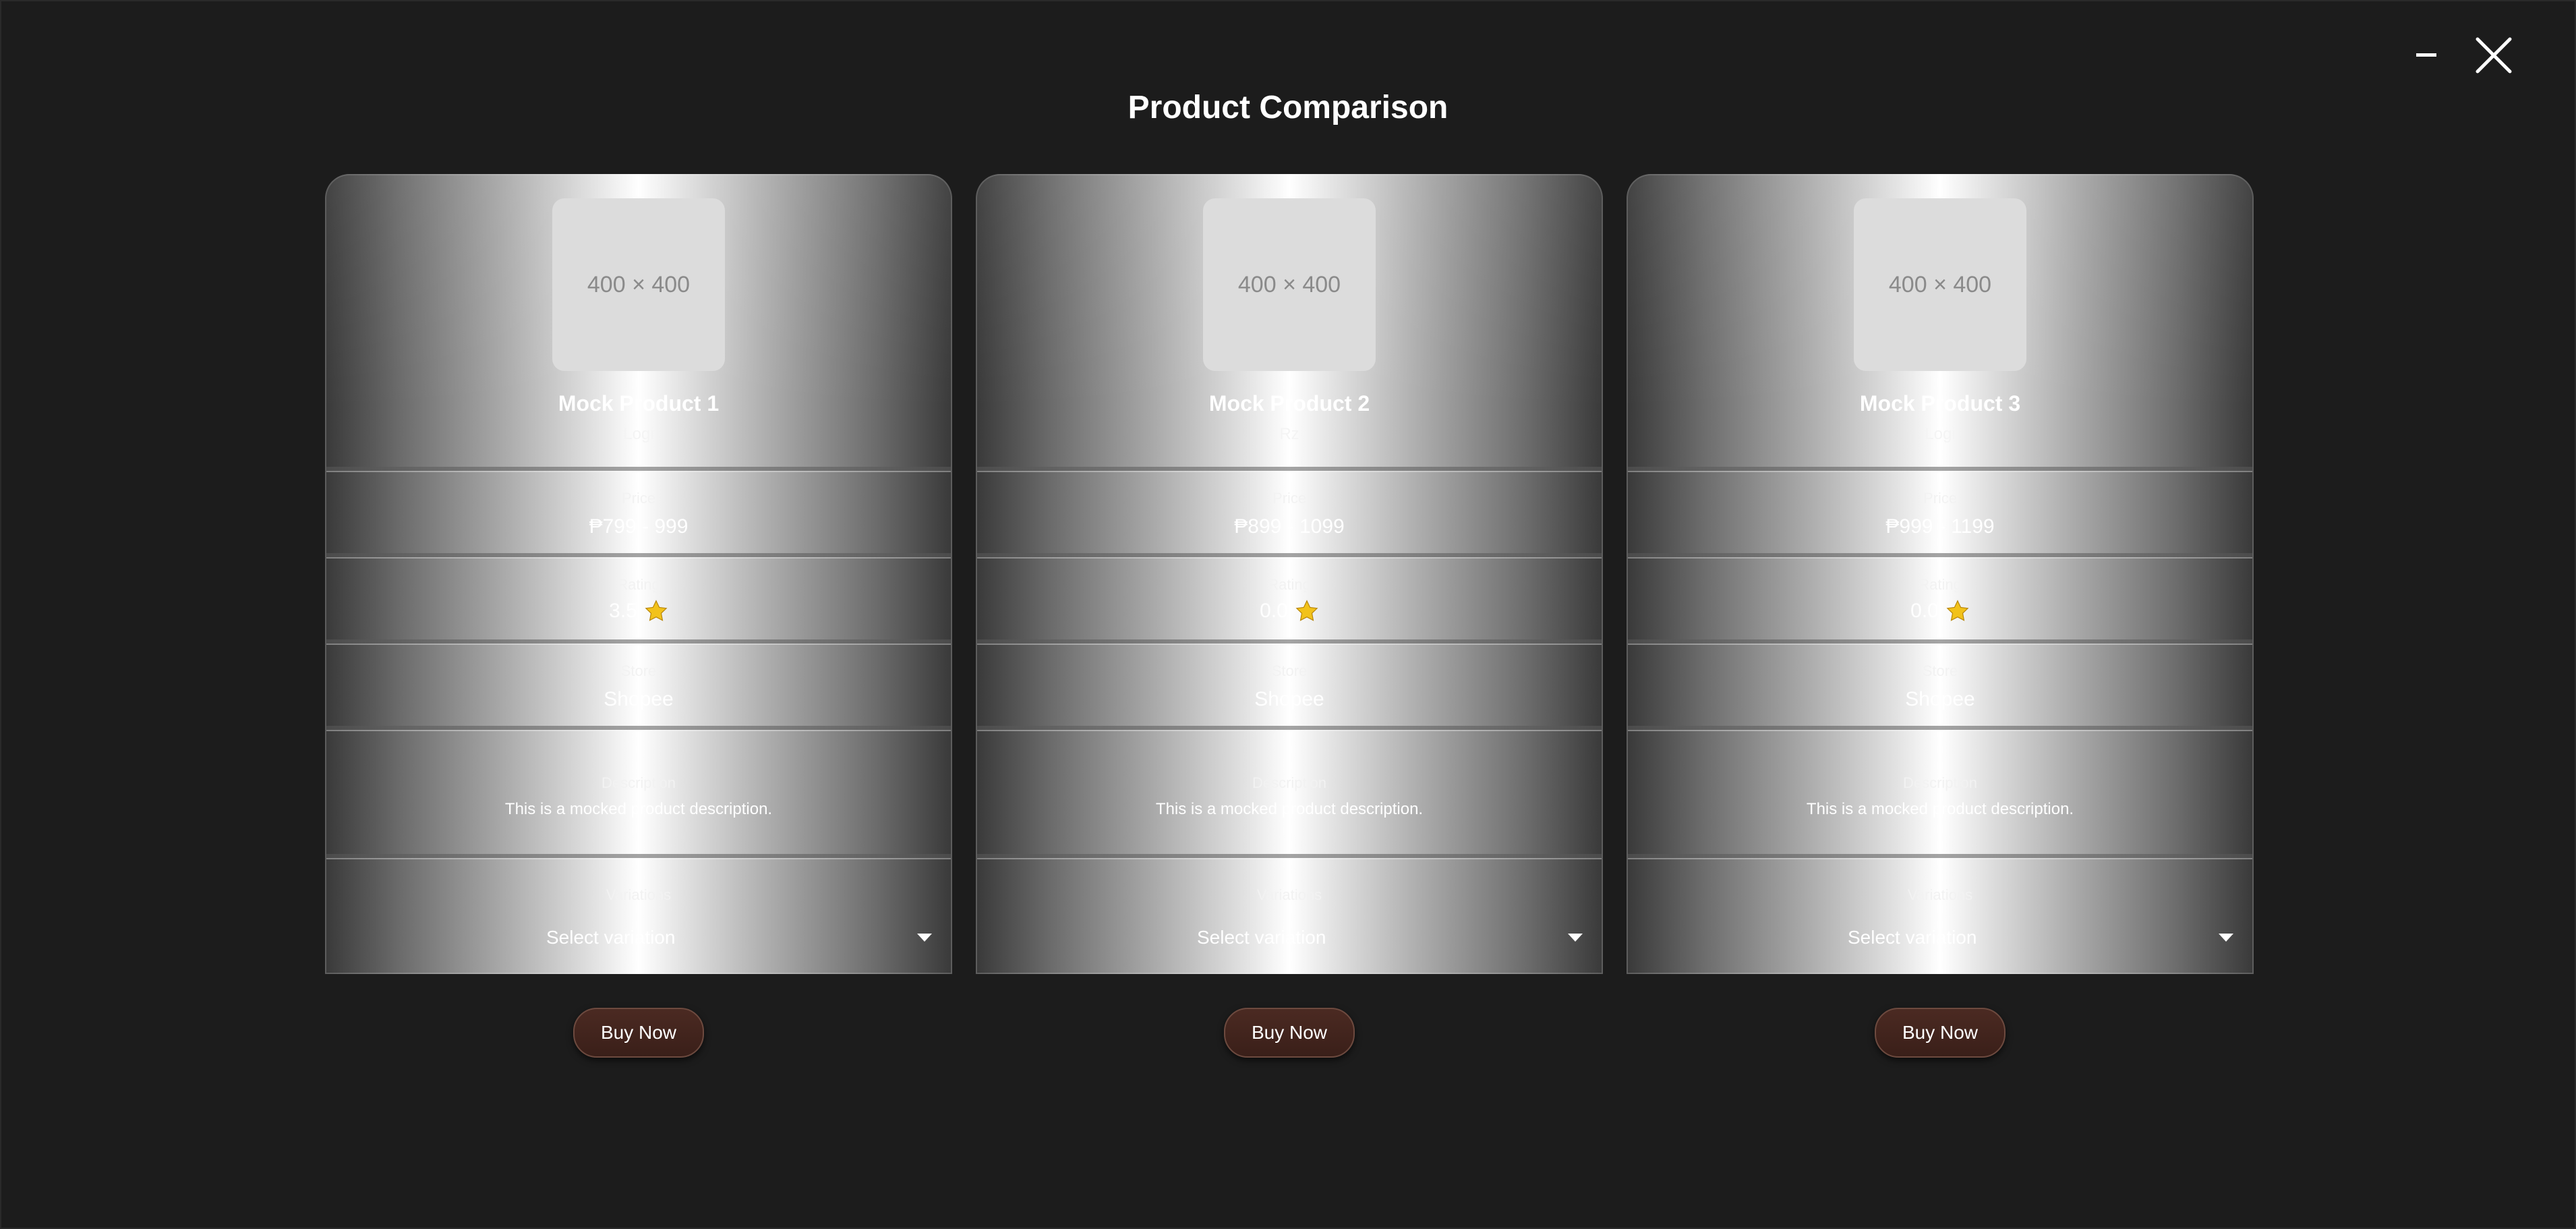  I want to click on price-section: Price ₱899 - 1099, so click(1289, 510).